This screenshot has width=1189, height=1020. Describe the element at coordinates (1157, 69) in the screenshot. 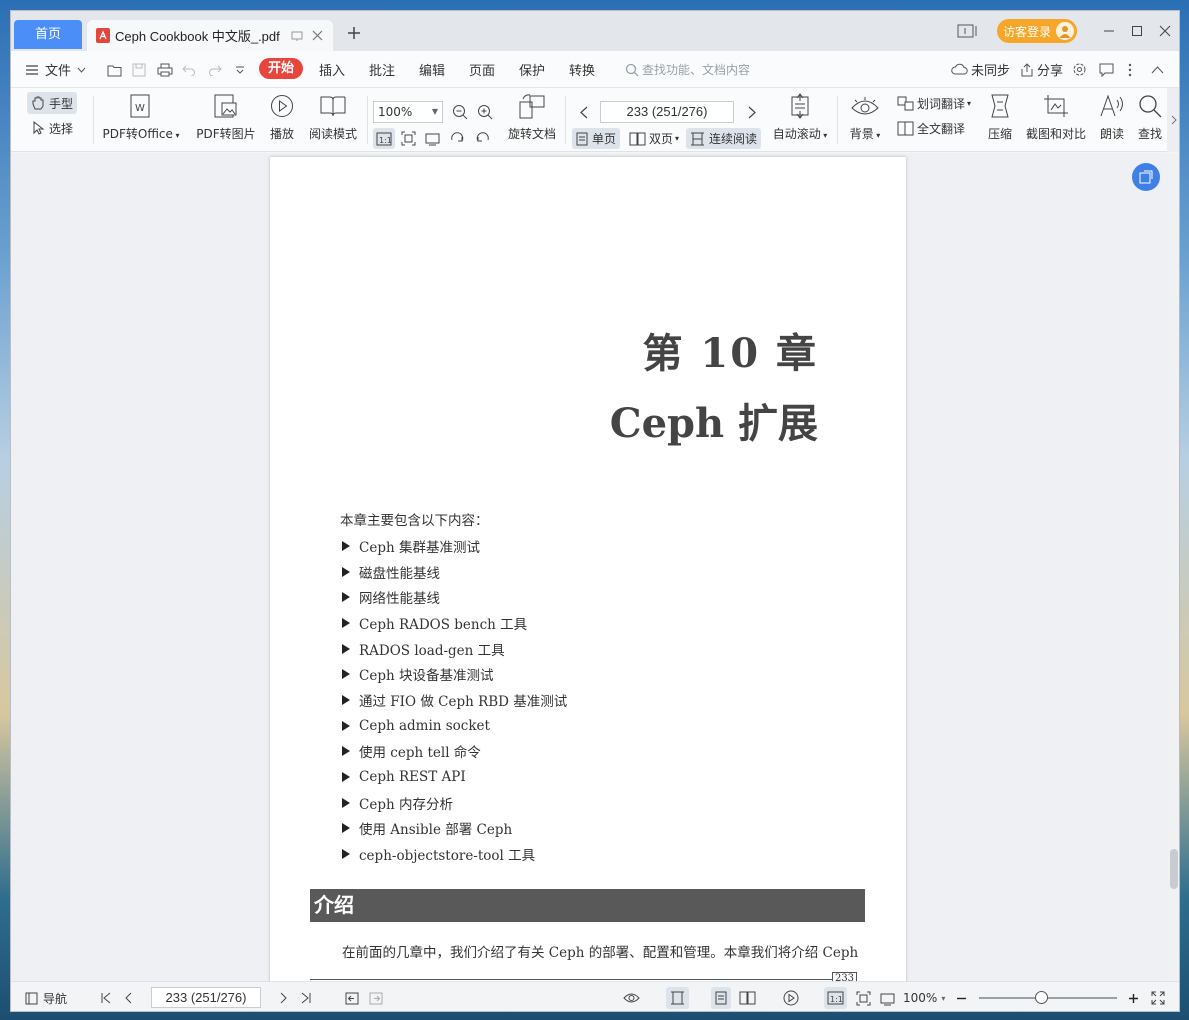

I see `collapse-ribbon-icon` at that location.